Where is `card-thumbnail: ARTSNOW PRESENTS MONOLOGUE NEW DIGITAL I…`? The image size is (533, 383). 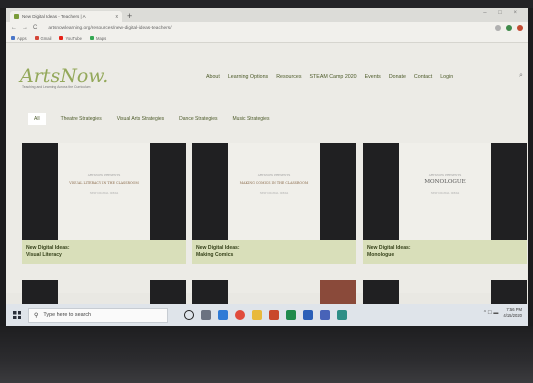 card-thumbnail: ARTSNOW PRESENTS MONOLOGUE NEW DIGITAL I… is located at coordinates (445, 191).